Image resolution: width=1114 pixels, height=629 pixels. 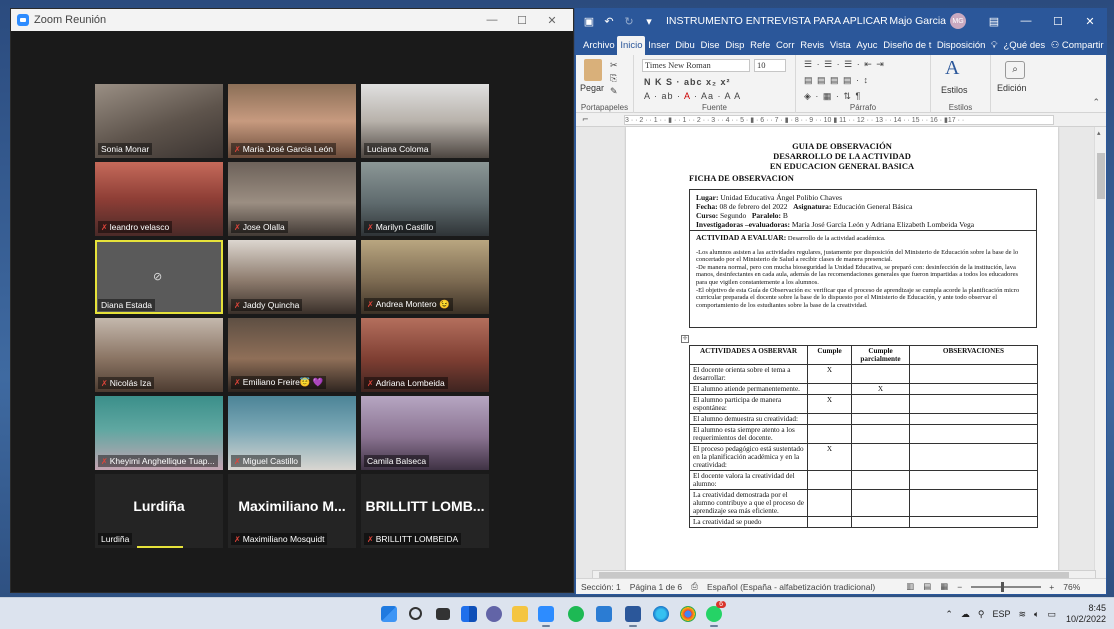 What do you see at coordinates (917, 21) in the screenshot?
I see `user-name: Majo Garcia` at bounding box center [917, 21].